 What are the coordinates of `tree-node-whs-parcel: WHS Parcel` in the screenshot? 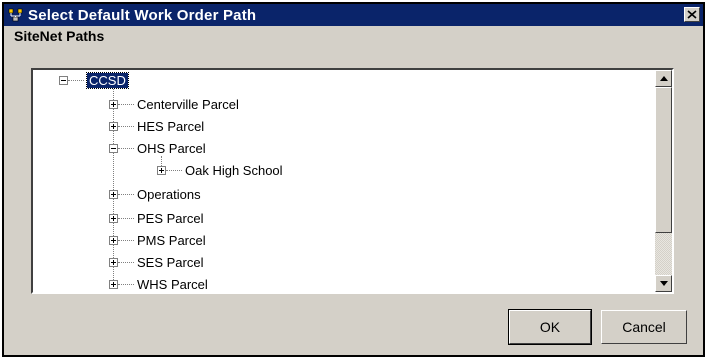 It's located at (158, 283).